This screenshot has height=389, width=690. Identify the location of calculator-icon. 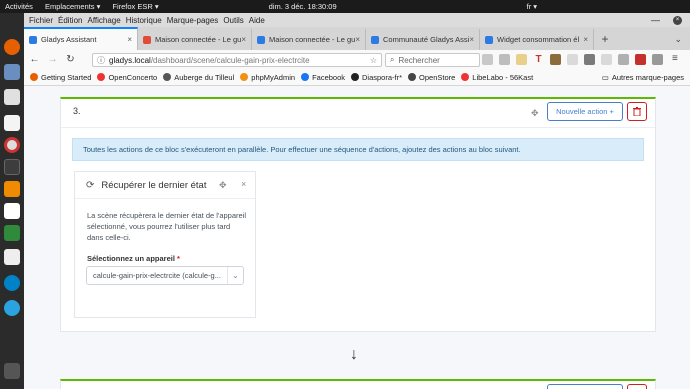
(12, 257).